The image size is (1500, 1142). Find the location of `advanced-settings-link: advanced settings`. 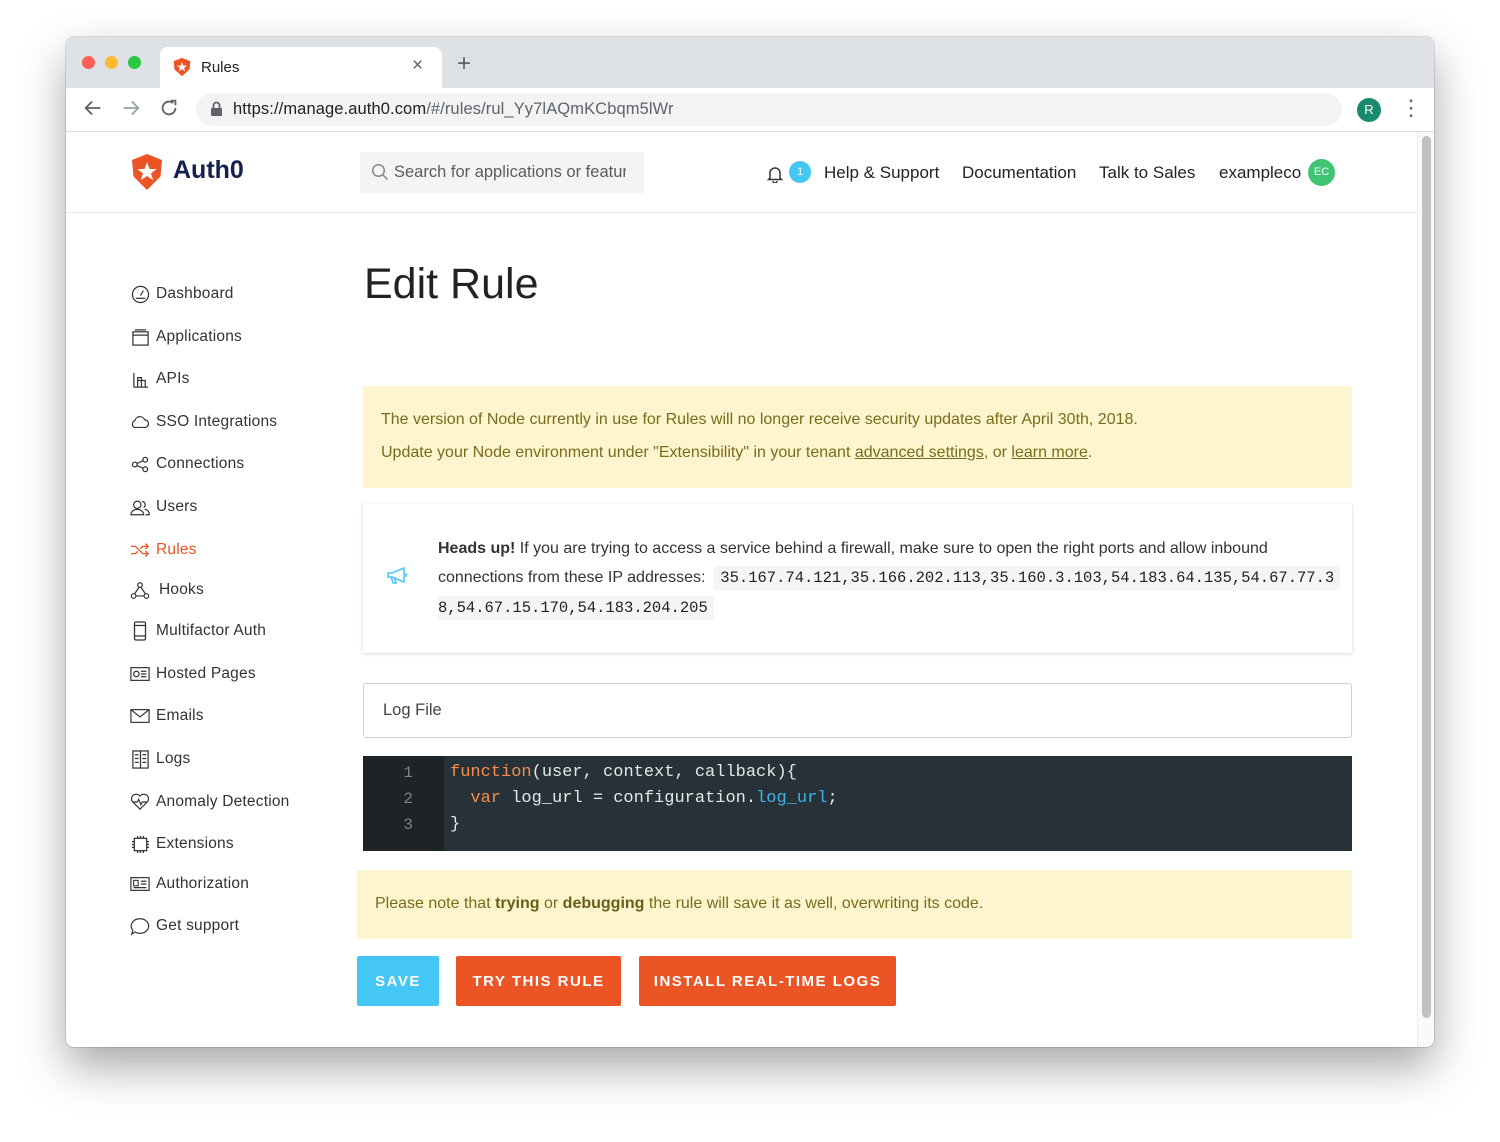

advanced-settings-link: advanced settings is located at coordinates (919, 452).